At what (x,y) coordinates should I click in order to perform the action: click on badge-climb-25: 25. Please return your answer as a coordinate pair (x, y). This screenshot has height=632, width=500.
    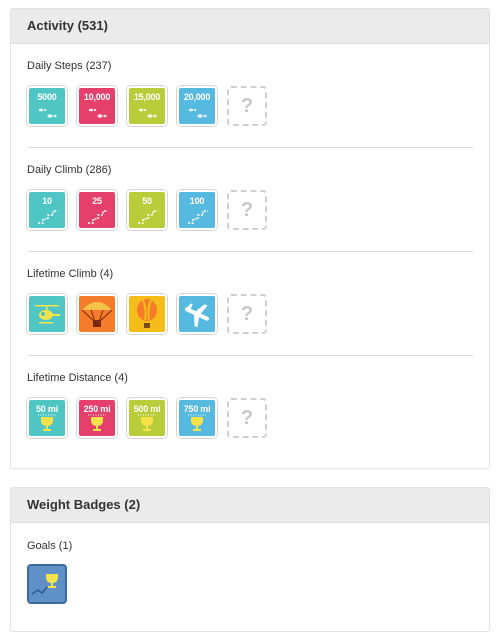
    Looking at the image, I should click on (97, 210).